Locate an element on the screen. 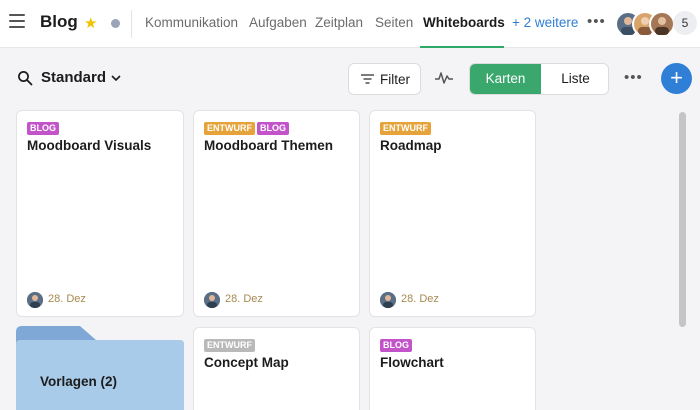 This screenshot has height=410, width=700. filter-icon is located at coordinates (367, 79).